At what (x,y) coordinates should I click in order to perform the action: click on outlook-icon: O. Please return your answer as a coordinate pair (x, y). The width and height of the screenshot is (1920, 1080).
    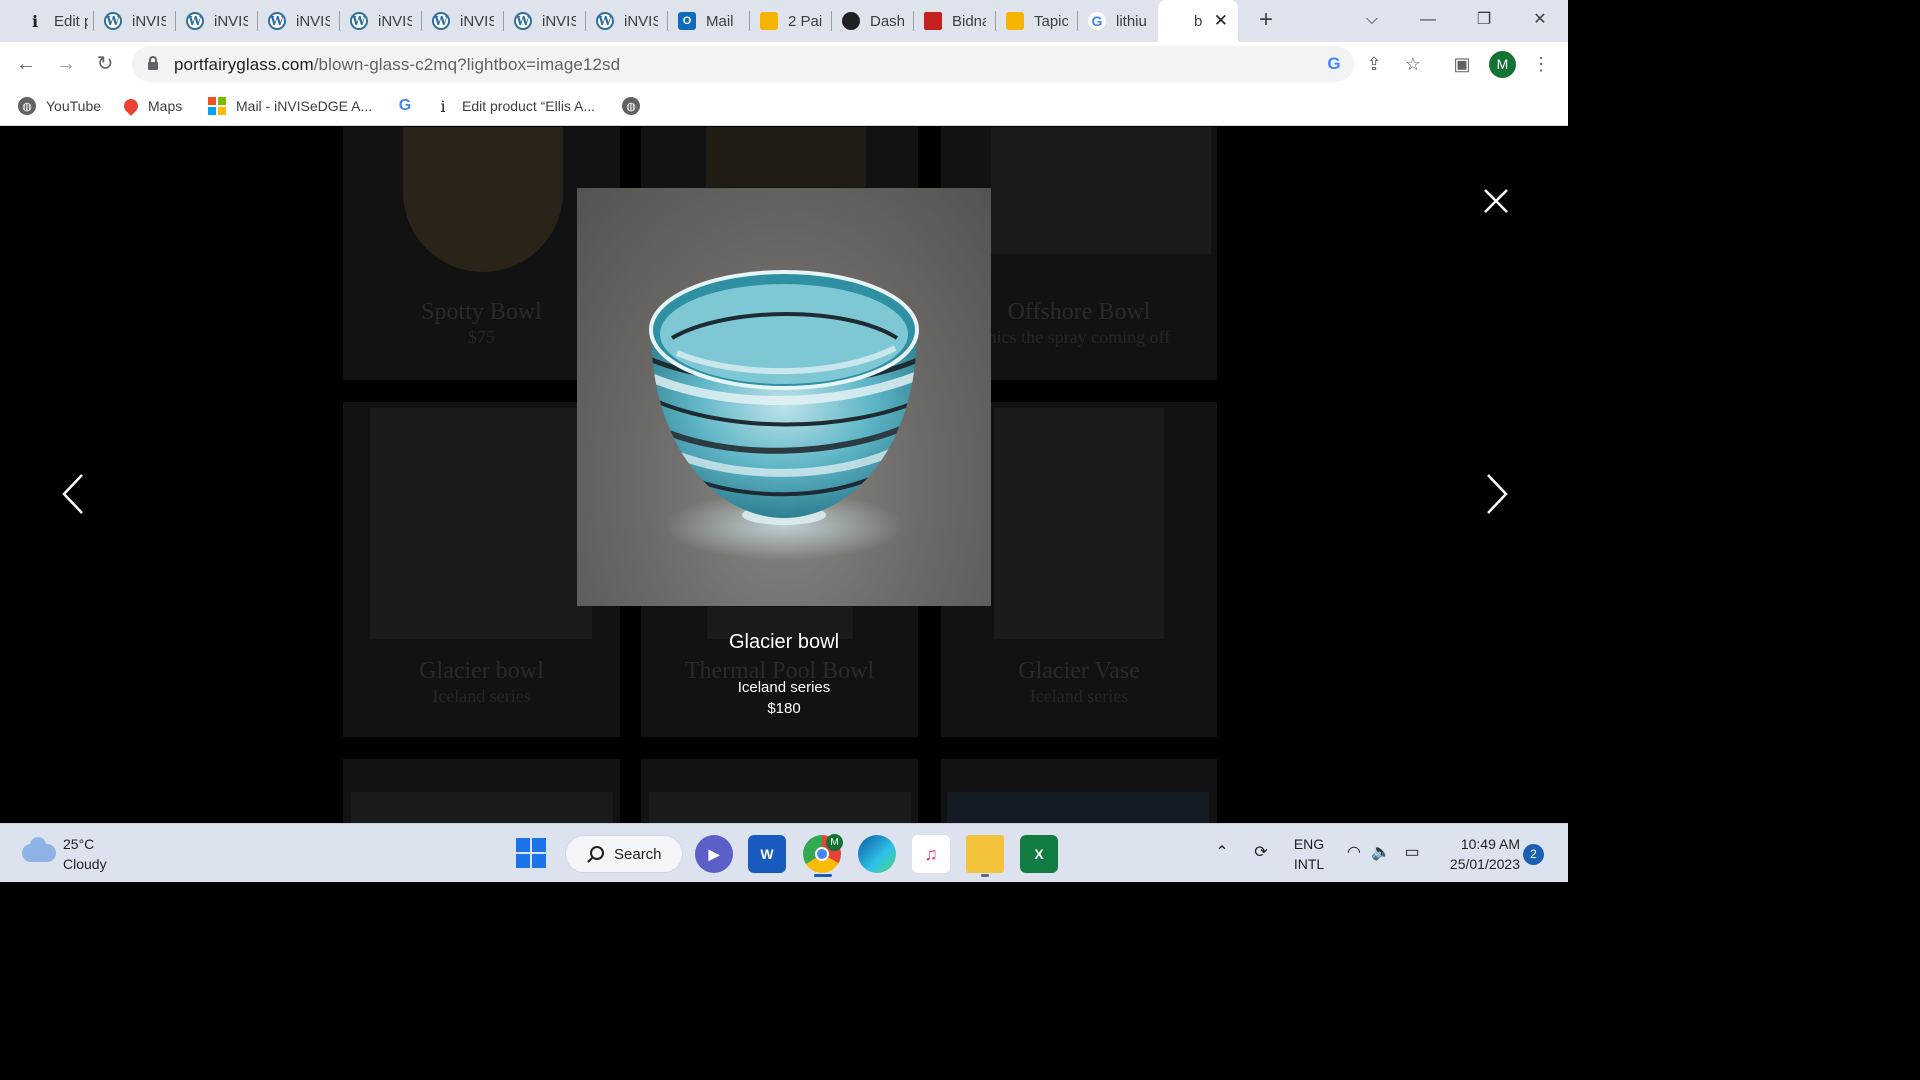
    Looking at the image, I should click on (687, 21).